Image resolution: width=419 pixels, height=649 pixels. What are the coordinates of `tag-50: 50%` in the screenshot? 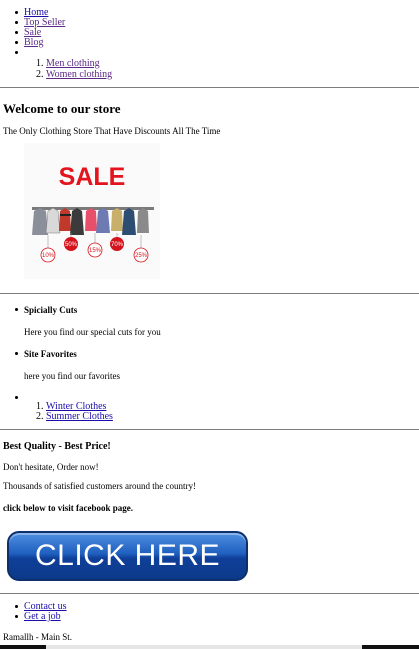 It's located at (71, 245).